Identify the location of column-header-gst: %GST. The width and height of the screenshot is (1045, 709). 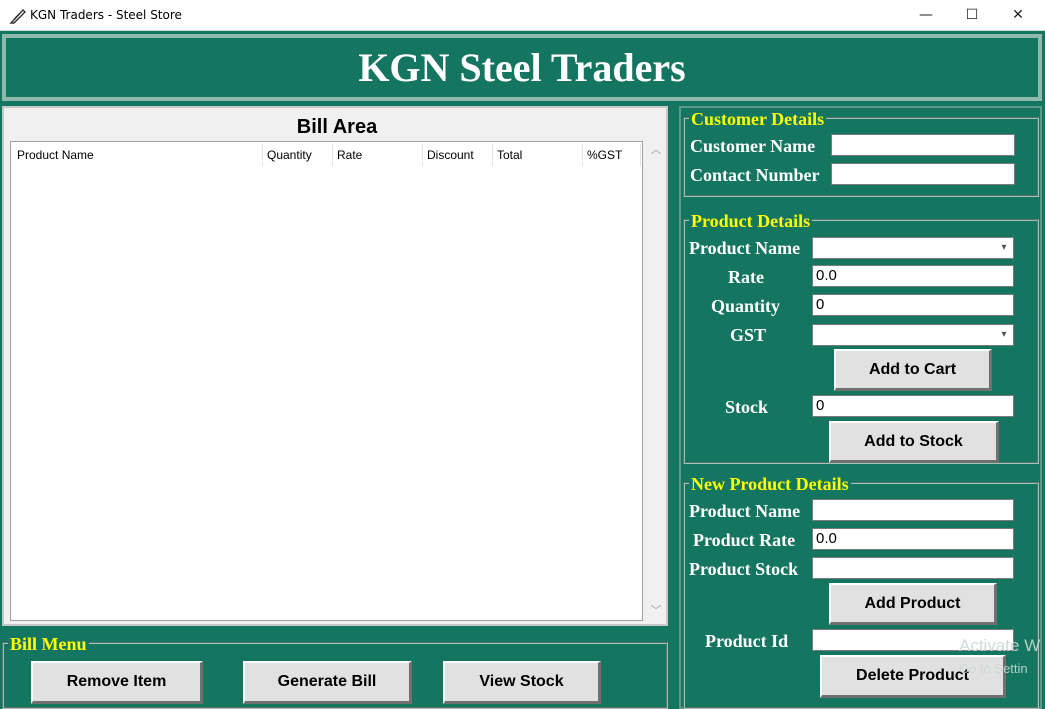
(612, 155).